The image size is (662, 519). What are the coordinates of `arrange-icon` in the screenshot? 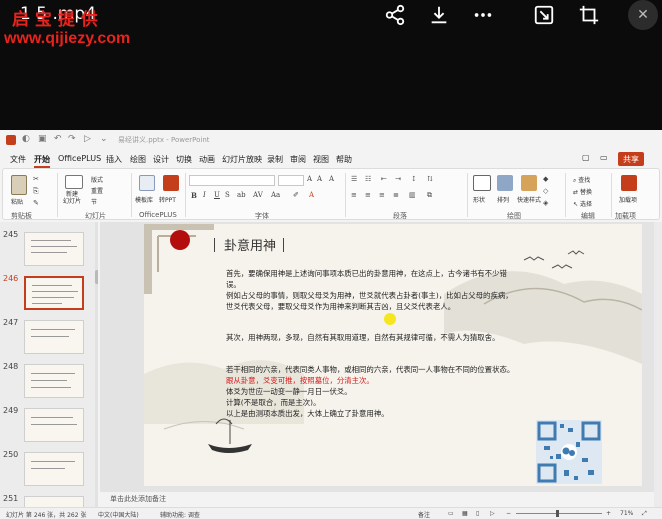 It's located at (505, 183).